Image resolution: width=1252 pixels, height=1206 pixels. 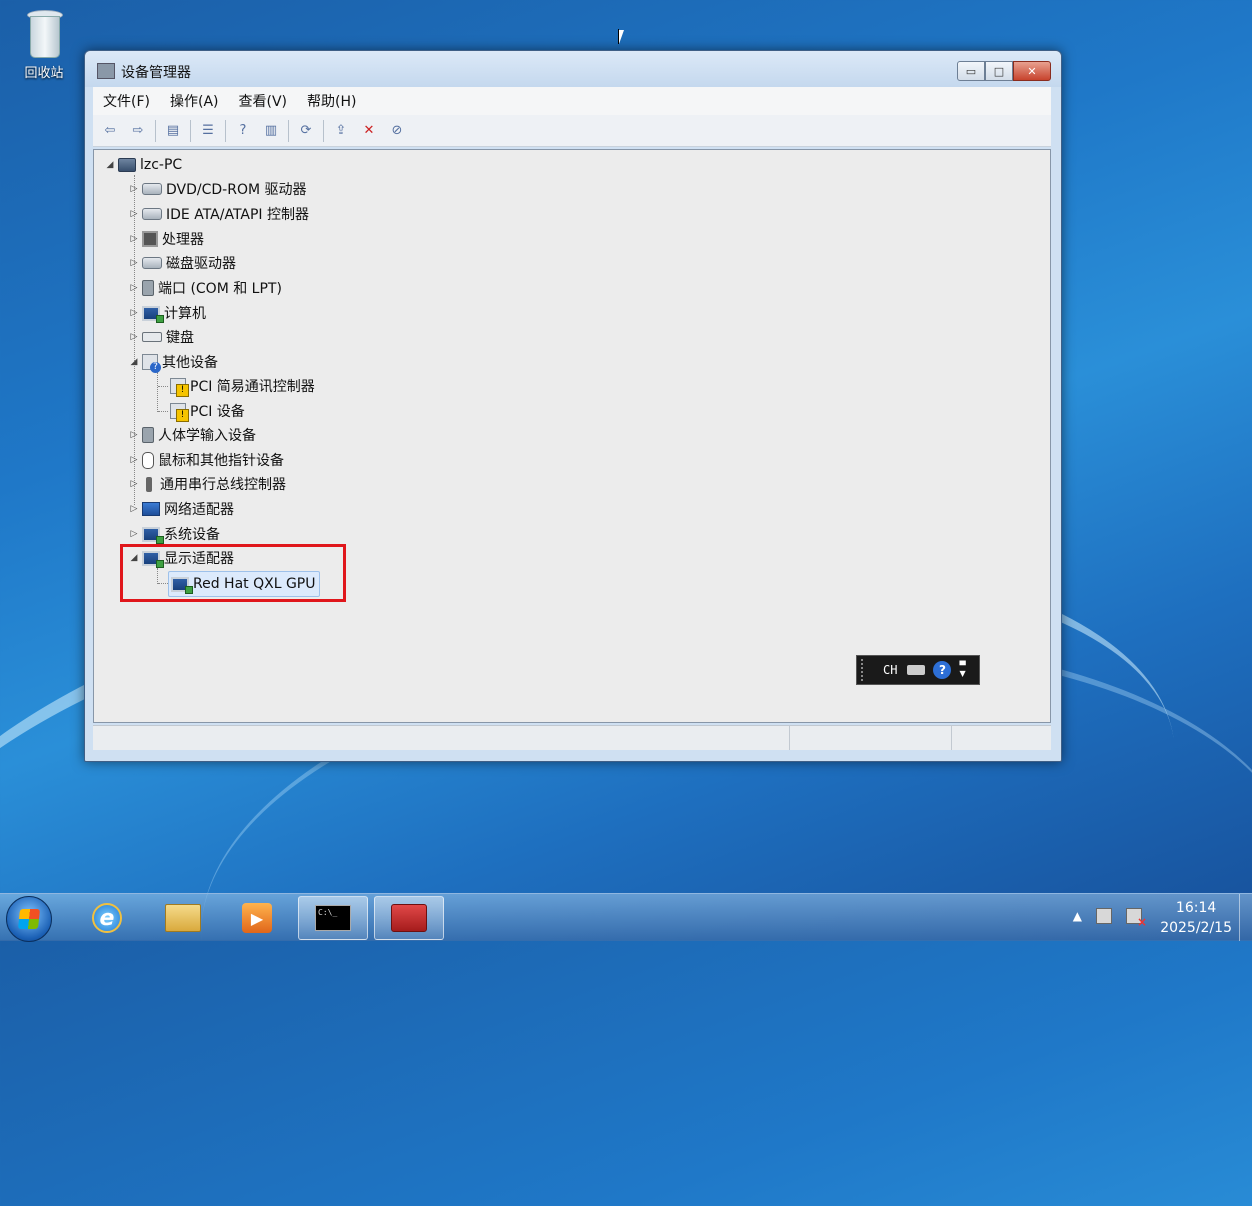 What do you see at coordinates (341, 131) in the screenshot?
I see `update-driver-icon: ⇪` at bounding box center [341, 131].